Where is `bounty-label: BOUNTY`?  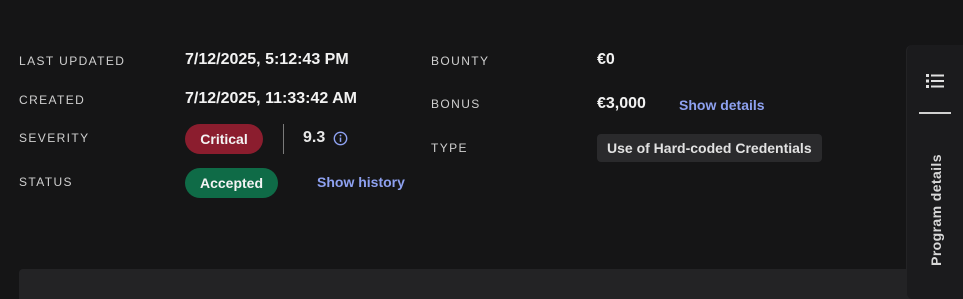 bounty-label: BOUNTY is located at coordinates (460, 61).